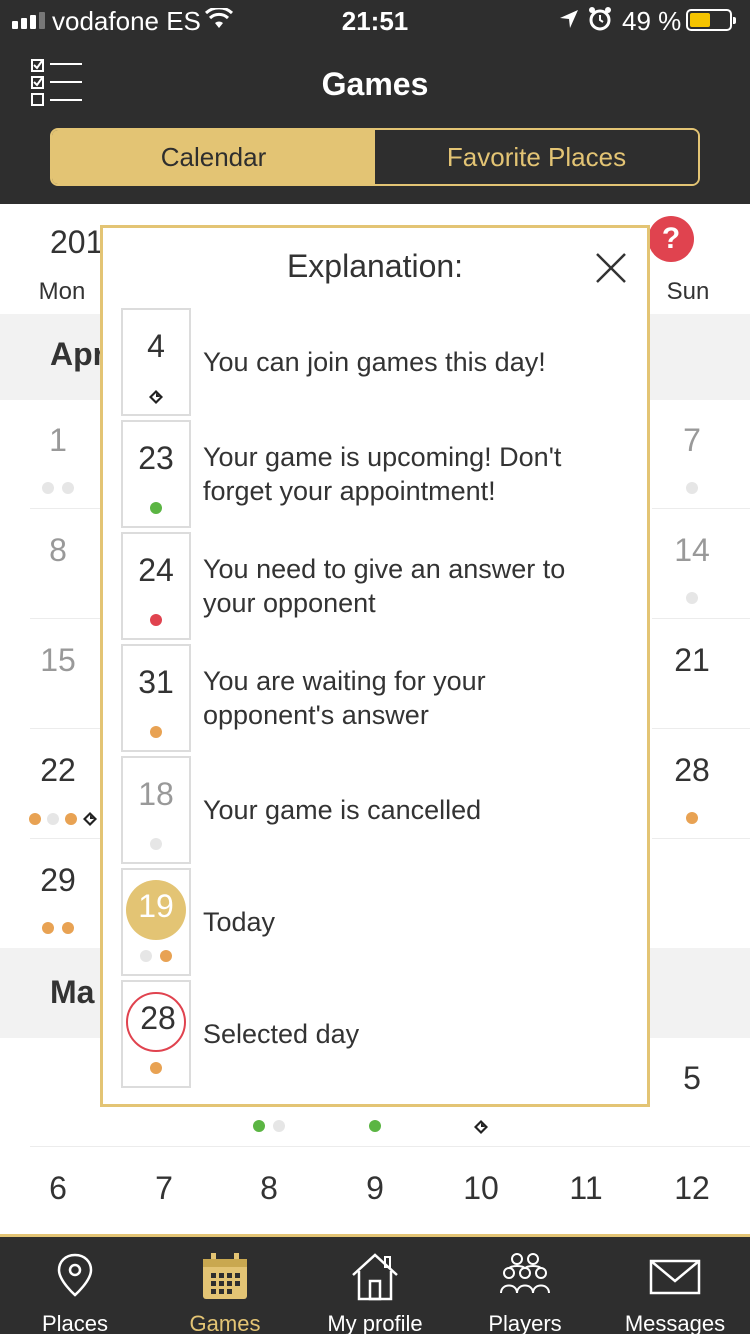  I want to click on group-icon, so click(525, 1273).